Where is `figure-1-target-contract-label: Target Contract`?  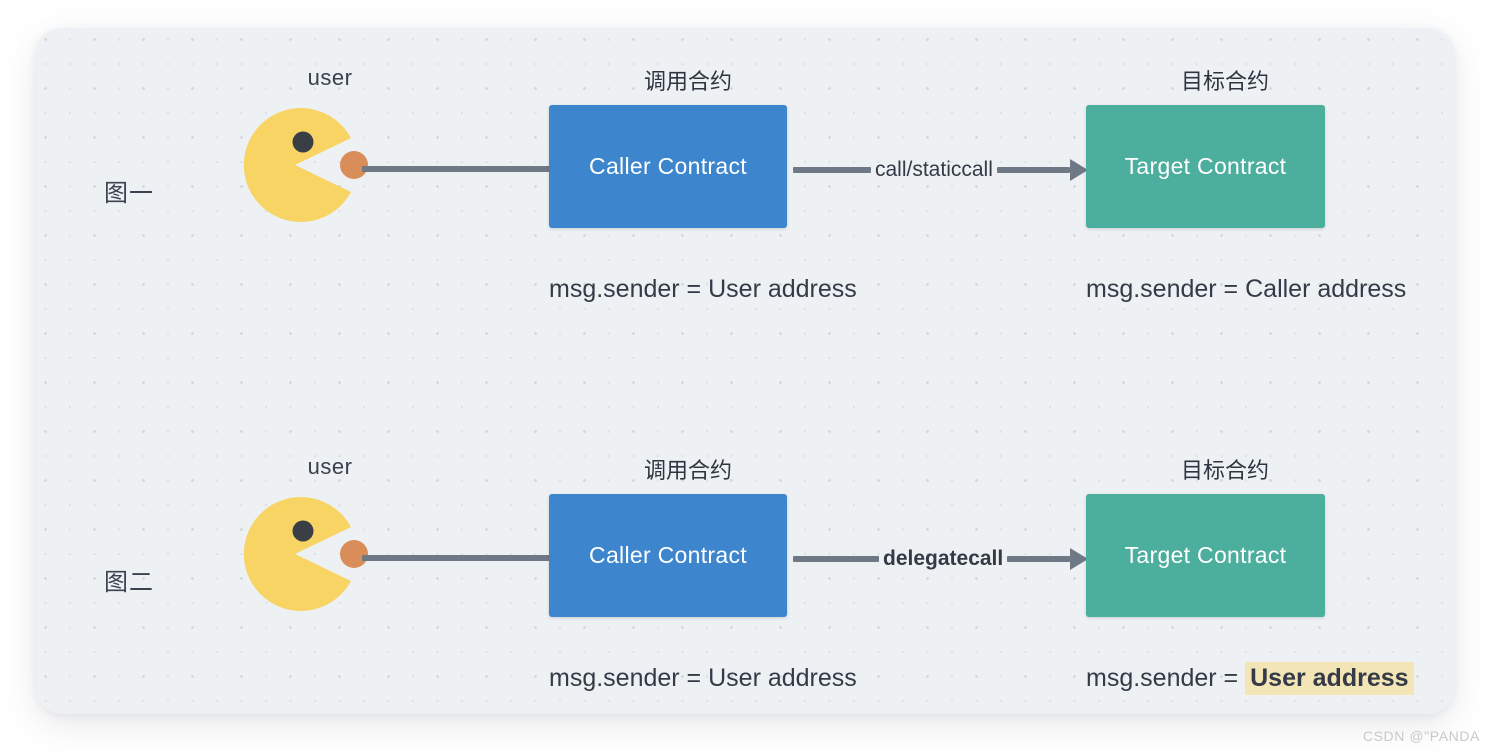 figure-1-target-contract-label: Target Contract is located at coordinates (1205, 166).